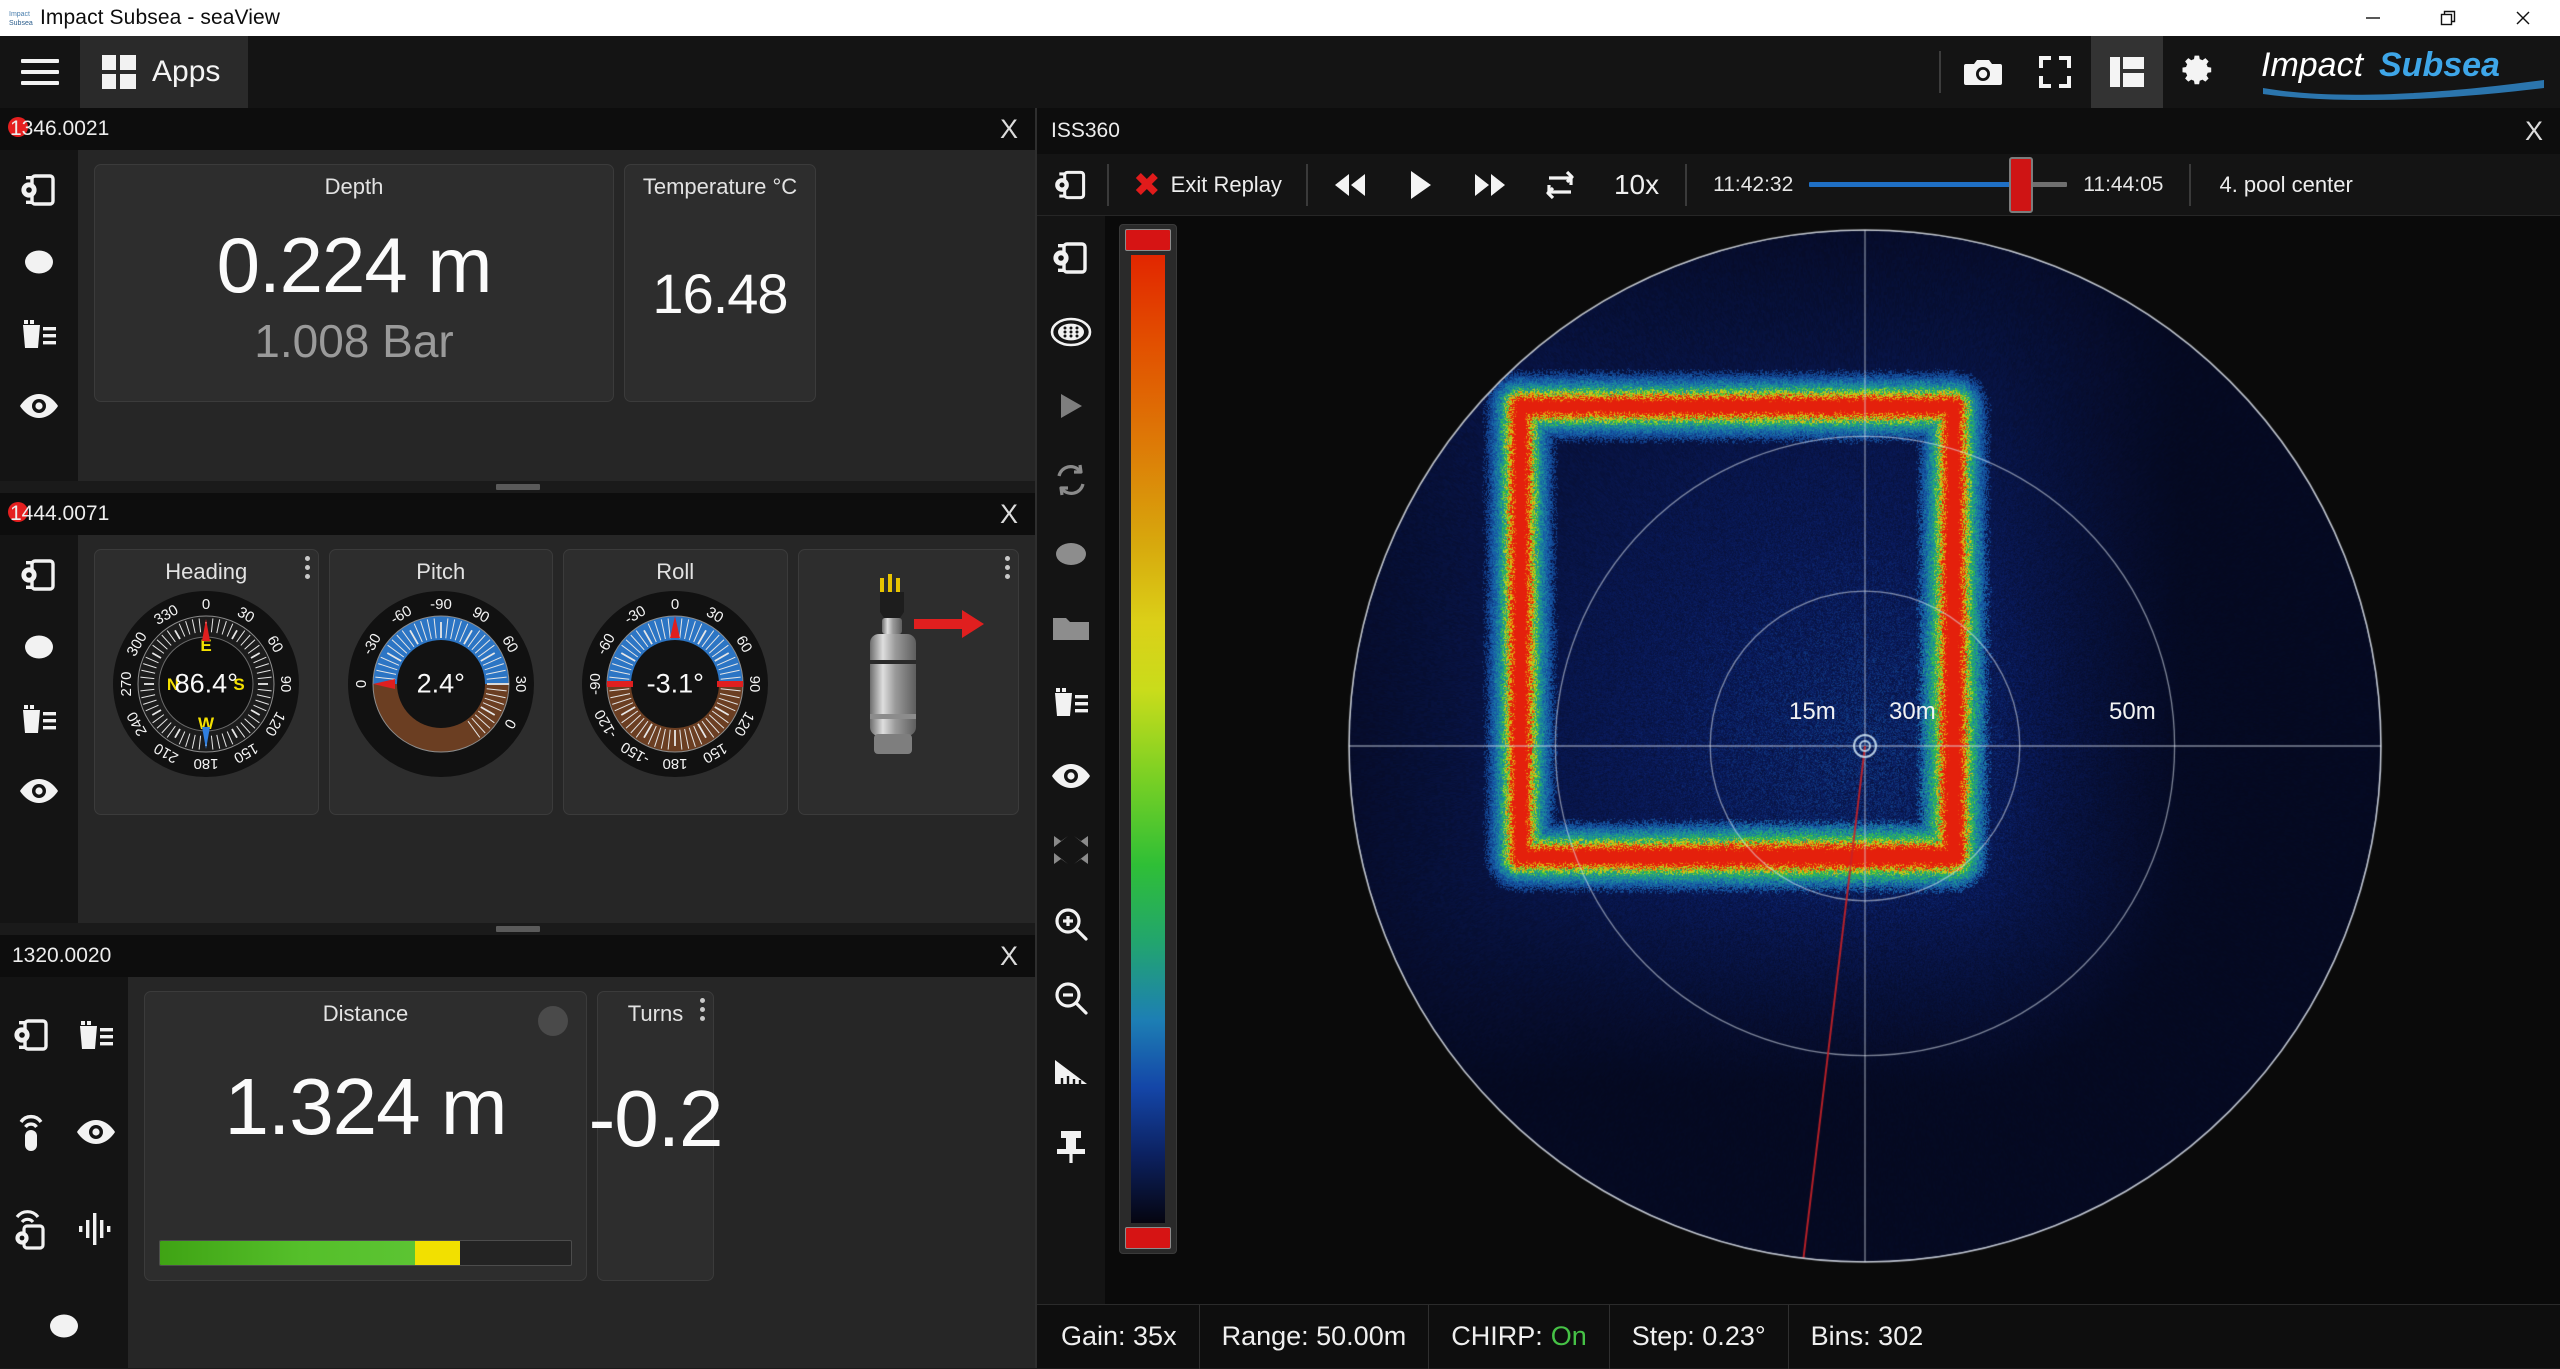  Describe the element at coordinates (2534, 131) in the screenshot. I see `sonar-panel-close-button: X` at that location.